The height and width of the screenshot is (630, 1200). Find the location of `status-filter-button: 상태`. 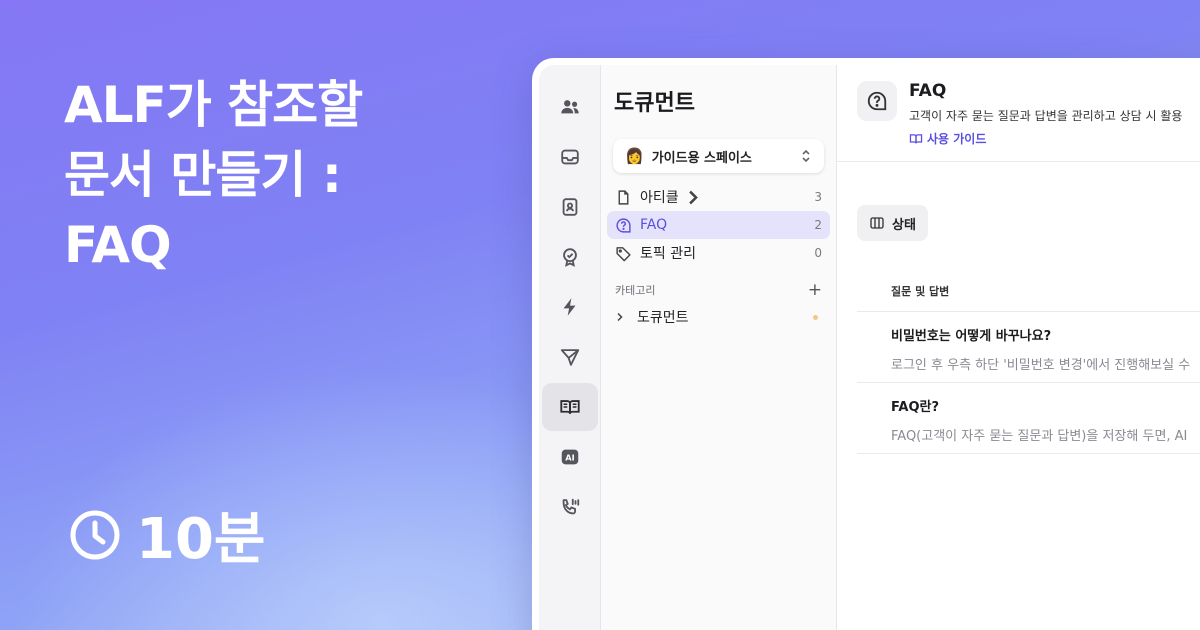

status-filter-button: 상태 is located at coordinates (892, 223).